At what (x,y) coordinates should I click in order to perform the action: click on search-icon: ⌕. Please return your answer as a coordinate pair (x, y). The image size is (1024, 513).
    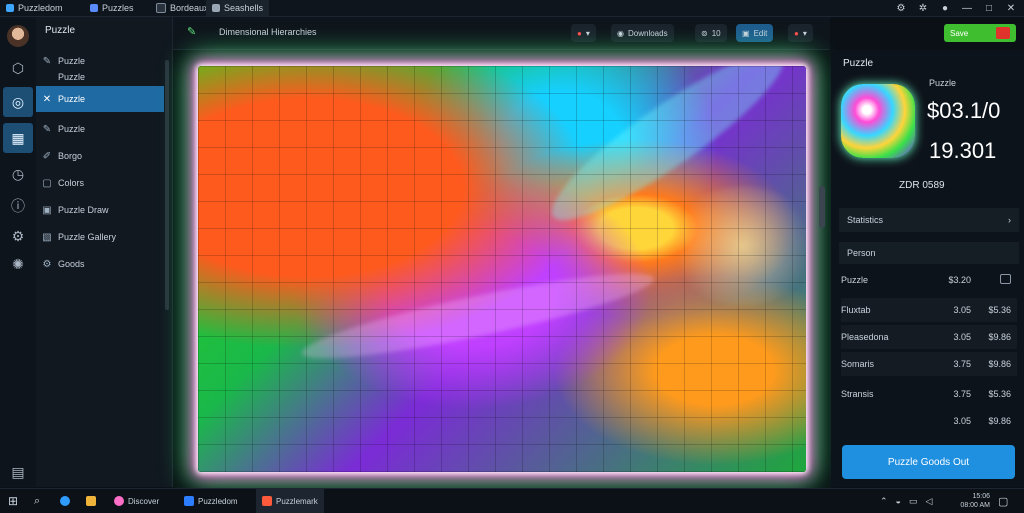
    Looking at the image, I should click on (37, 501).